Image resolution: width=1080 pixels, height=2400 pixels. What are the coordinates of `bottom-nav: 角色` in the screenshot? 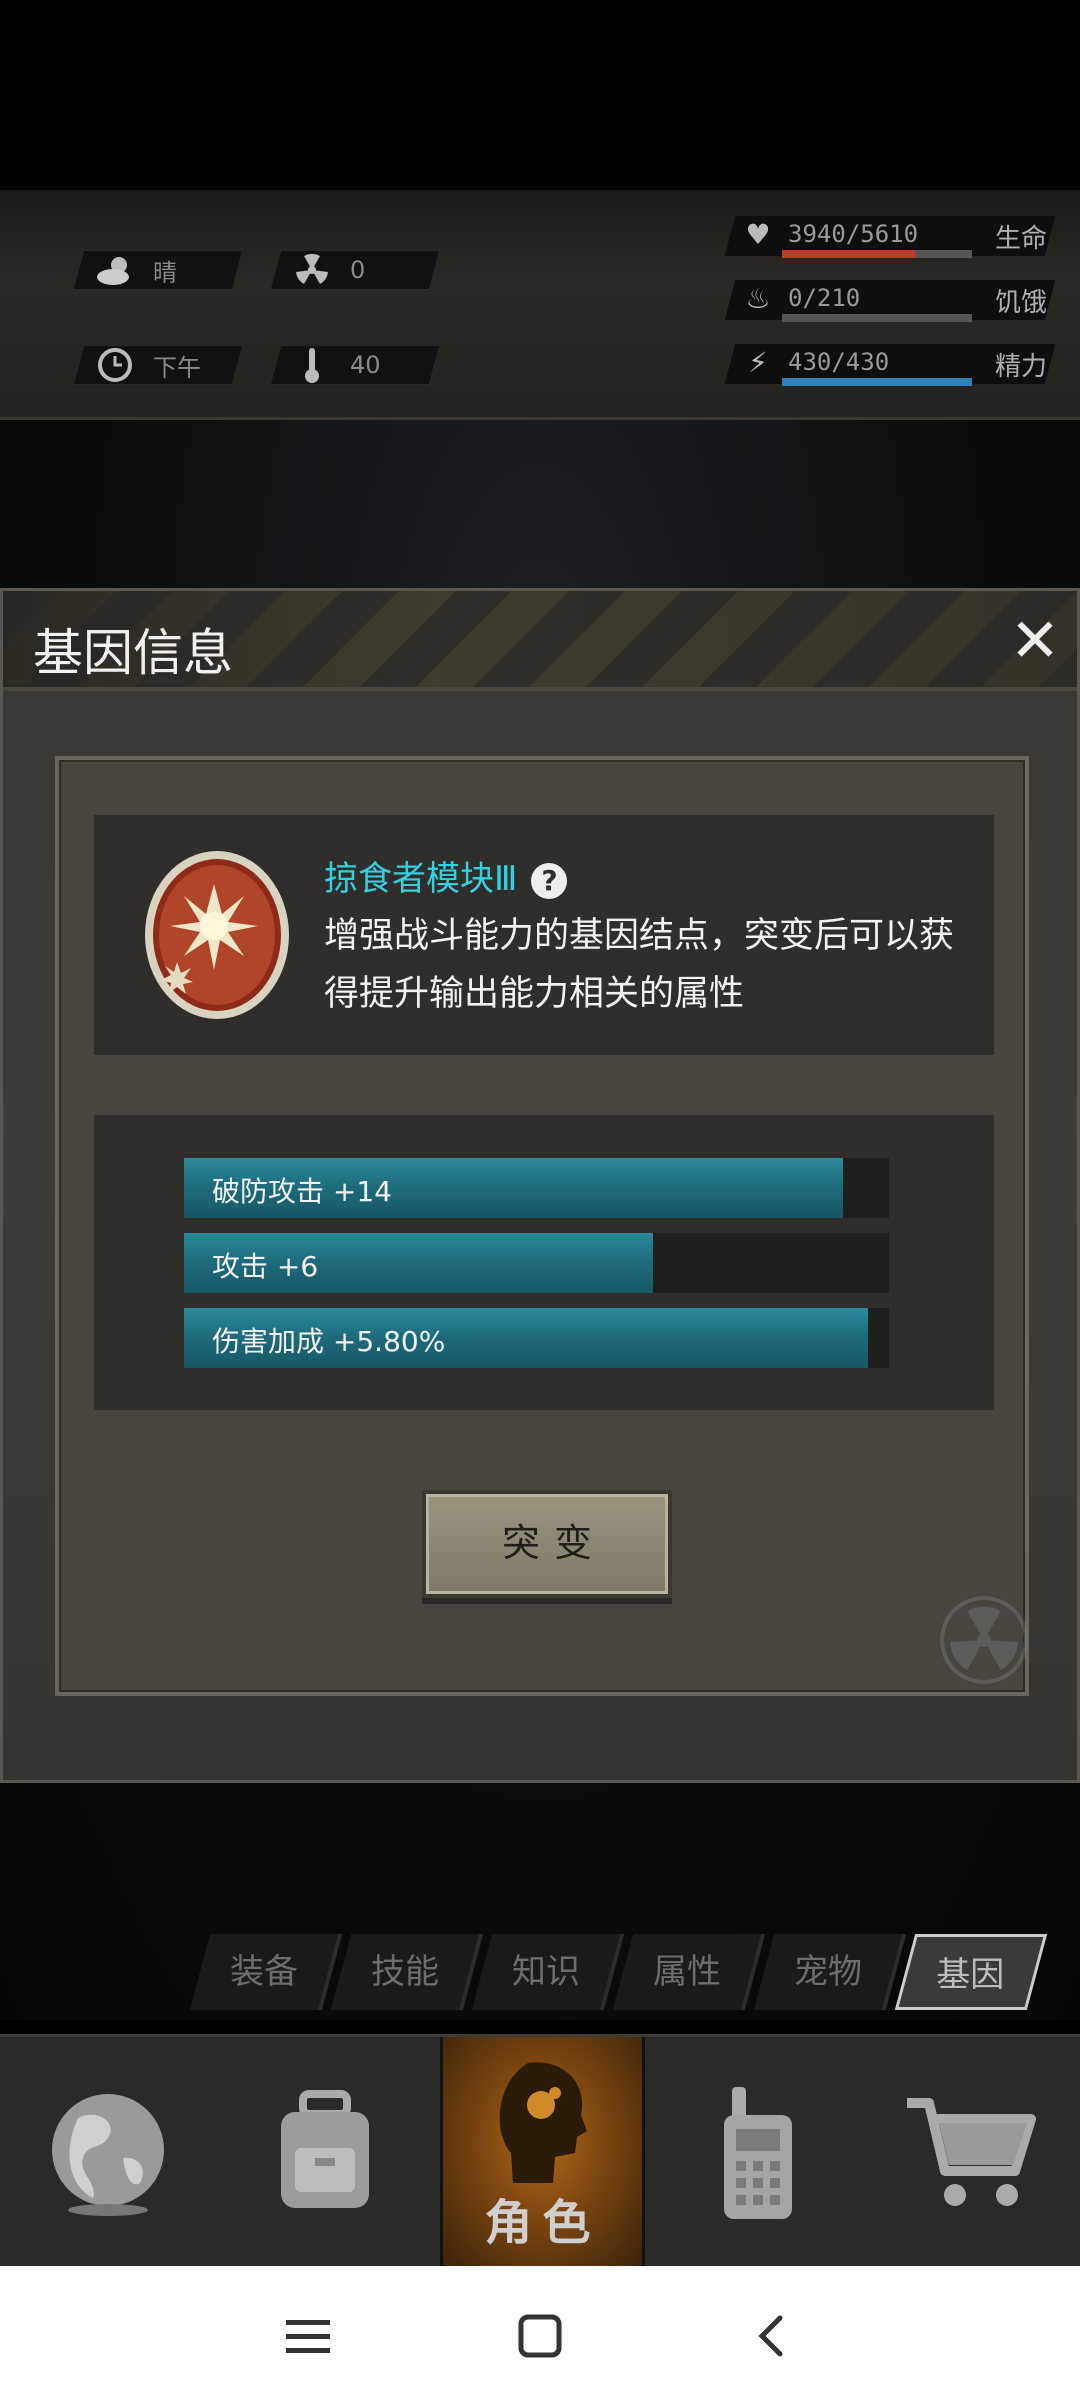 It's located at (540, 2151).